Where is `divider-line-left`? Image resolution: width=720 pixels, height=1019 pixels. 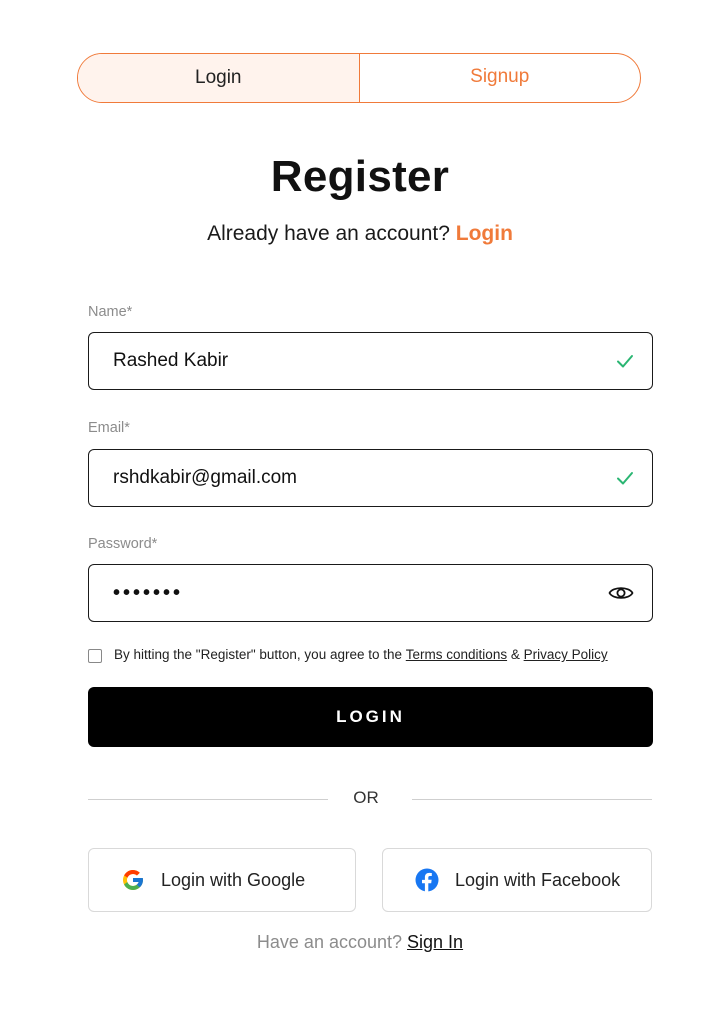
divider-line-left is located at coordinates (208, 799).